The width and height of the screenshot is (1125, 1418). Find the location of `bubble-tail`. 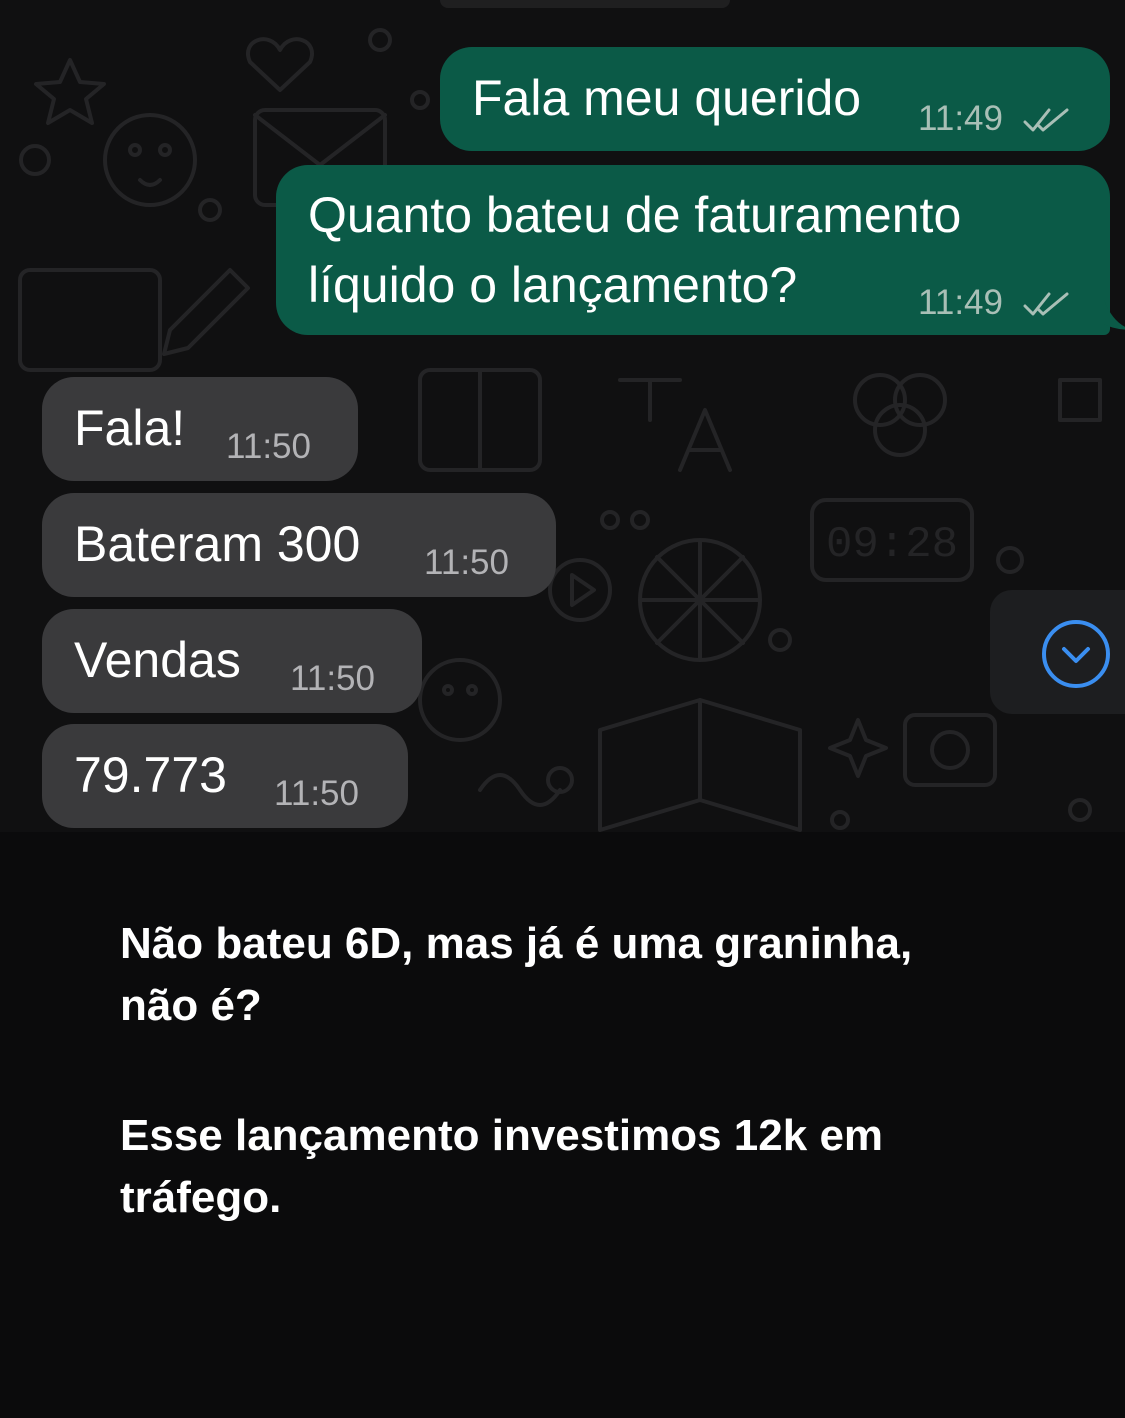

bubble-tail is located at coordinates (1114, 315).